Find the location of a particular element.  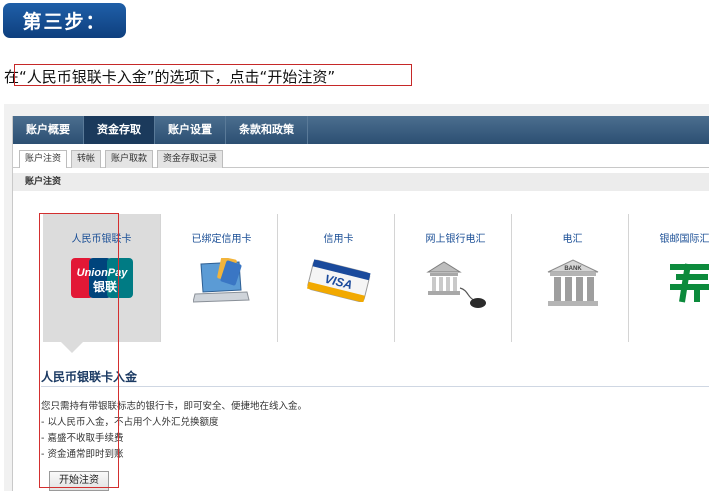

main-nav: 账户概要 资金存取 账户设置 条款和政策 is located at coordinates (361, 130).